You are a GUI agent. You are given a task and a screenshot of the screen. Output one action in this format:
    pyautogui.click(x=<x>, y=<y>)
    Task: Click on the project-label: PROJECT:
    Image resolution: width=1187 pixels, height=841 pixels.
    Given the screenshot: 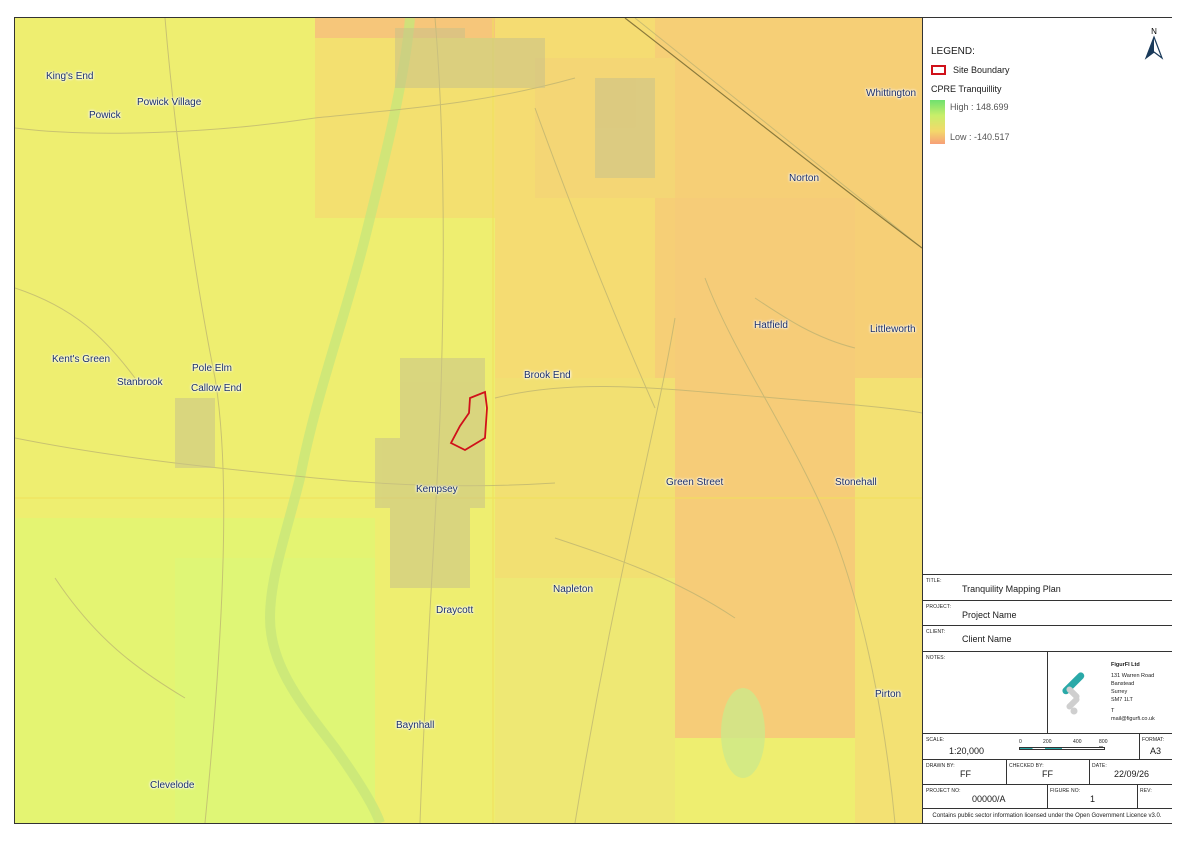 What is the action you would take?
    pyautogui.click(x=938, y=607)
    